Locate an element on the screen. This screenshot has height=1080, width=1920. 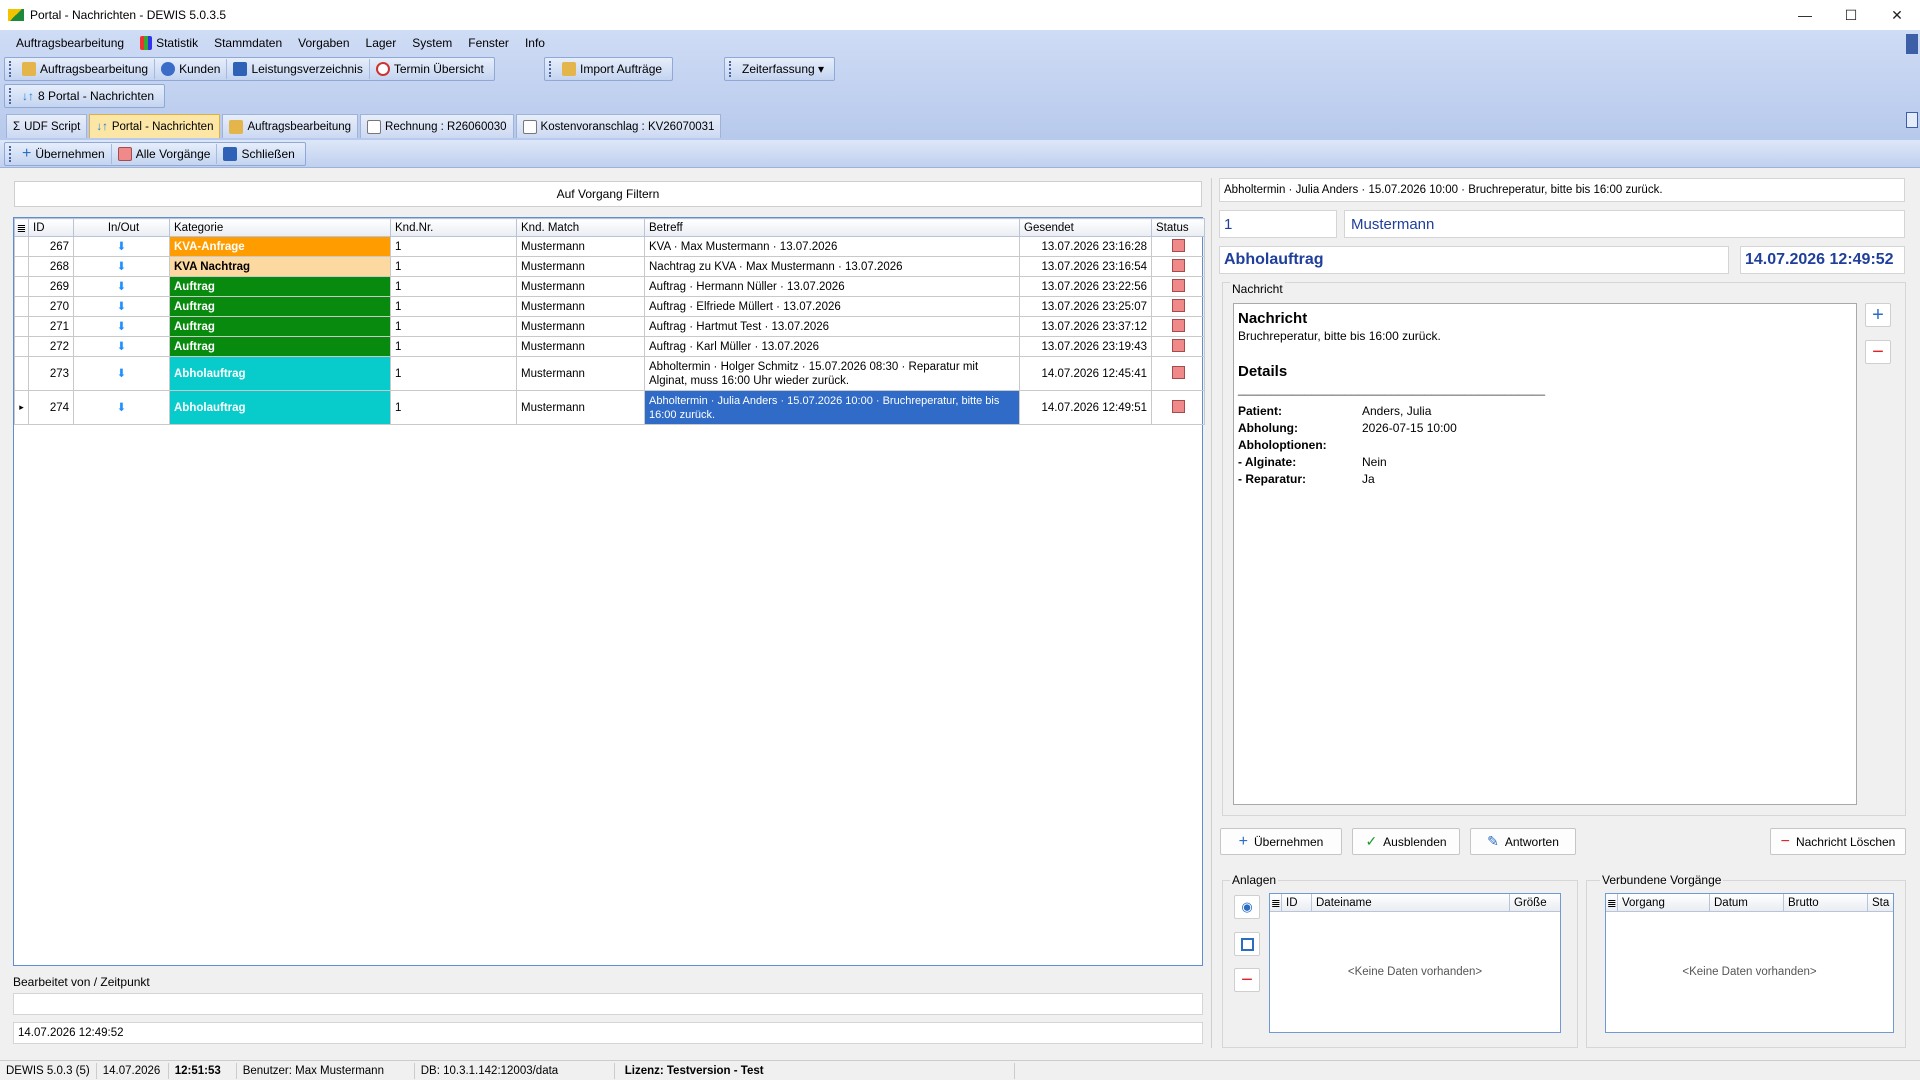
column-inout: In/Out is located at coordinates (121, 227).